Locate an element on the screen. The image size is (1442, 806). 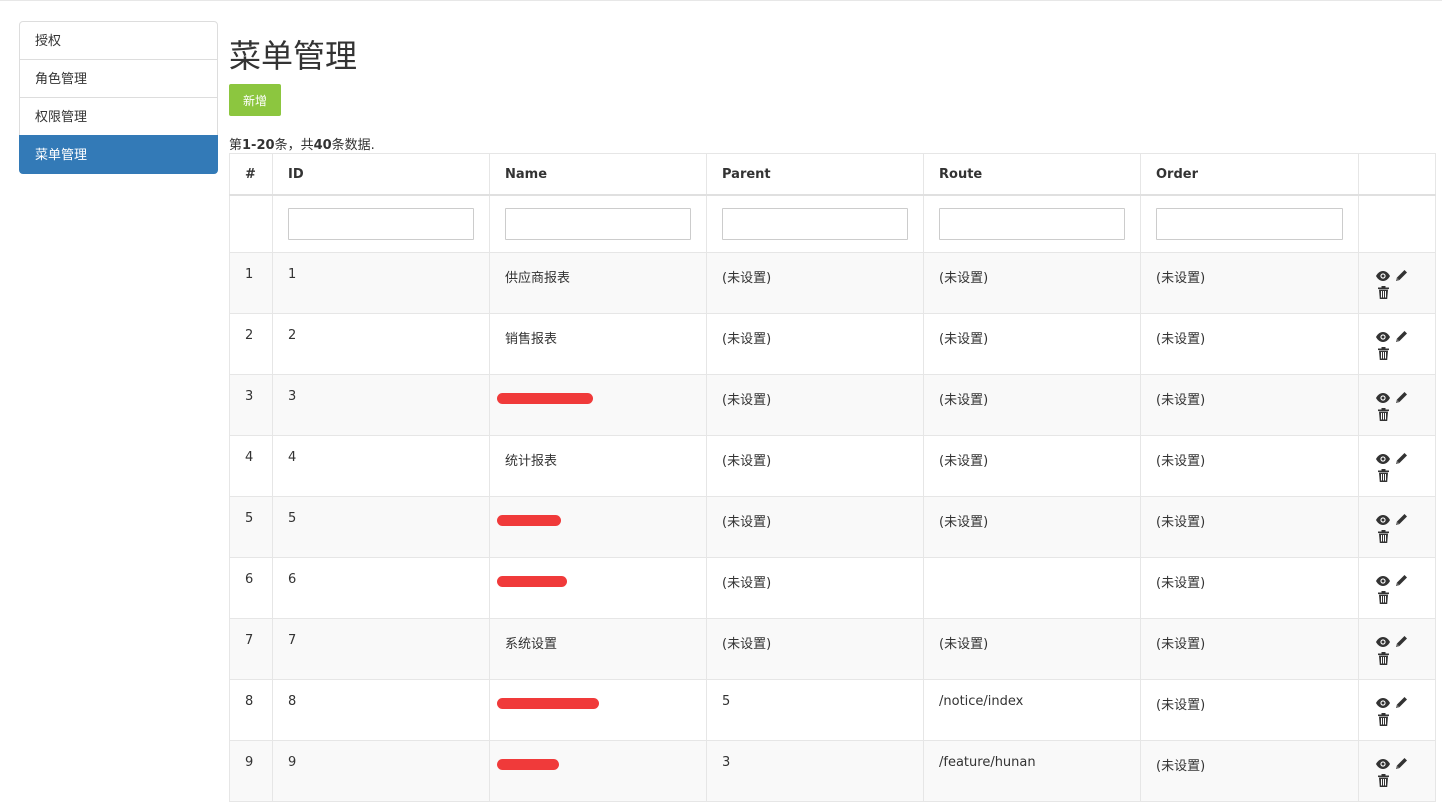
cell-id: 3 is located at coordinates (381, 405).